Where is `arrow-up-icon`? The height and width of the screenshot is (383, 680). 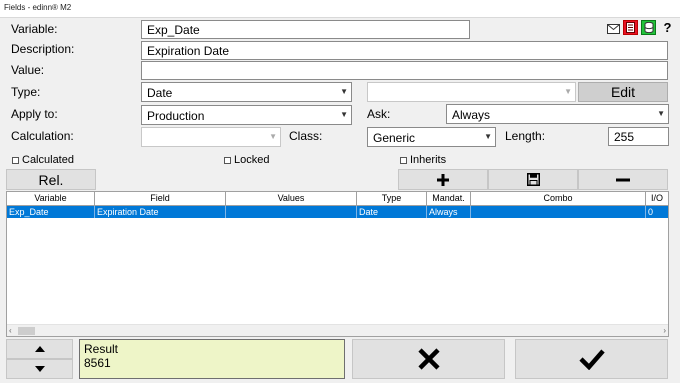 arrow-up-icon is located at coordinates (39, 349).